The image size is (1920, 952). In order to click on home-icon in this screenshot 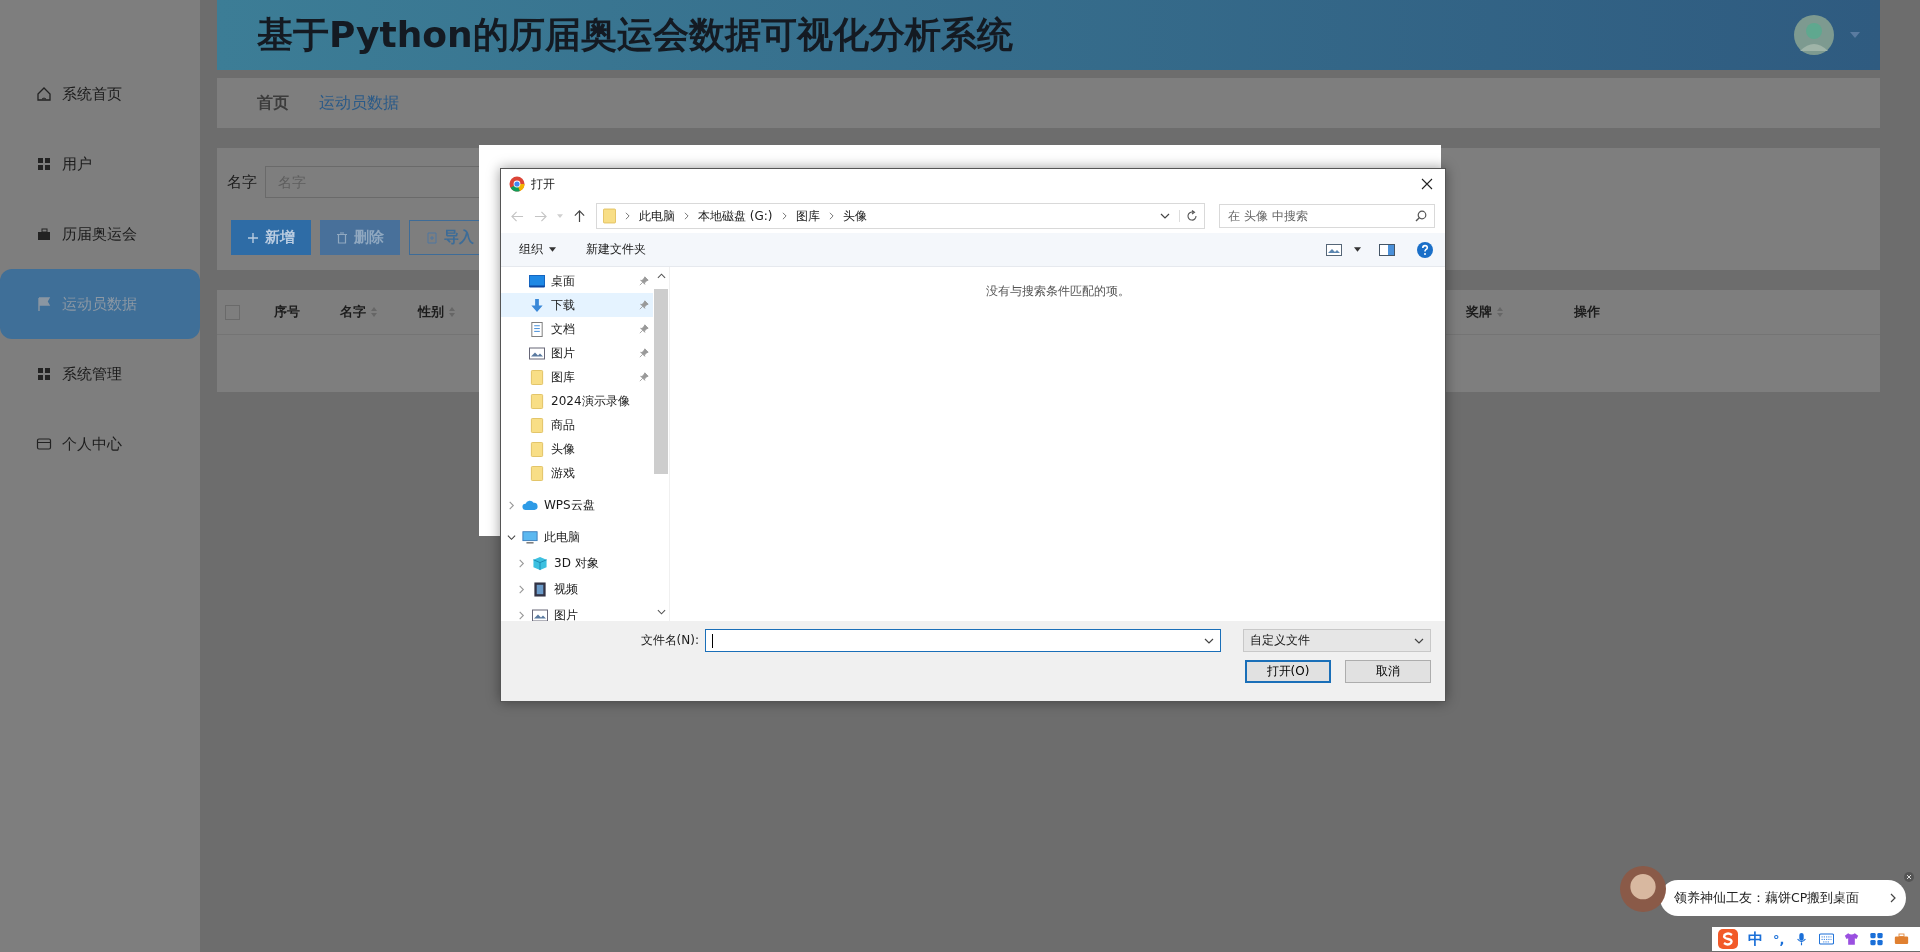, I will do `click(44, 94)`.